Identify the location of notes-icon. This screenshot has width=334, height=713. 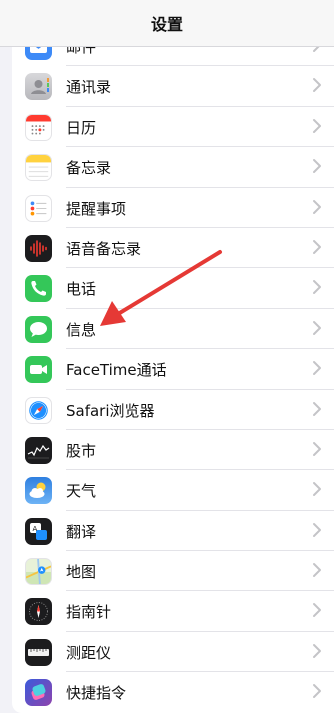
(38, 168).